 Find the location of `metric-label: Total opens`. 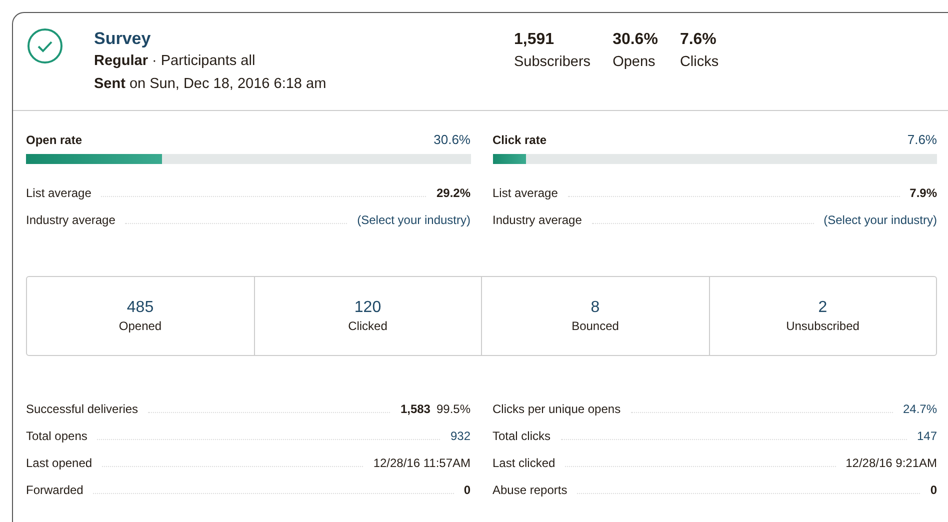

metric-label: Total opens is located at coordinates (57, 436).